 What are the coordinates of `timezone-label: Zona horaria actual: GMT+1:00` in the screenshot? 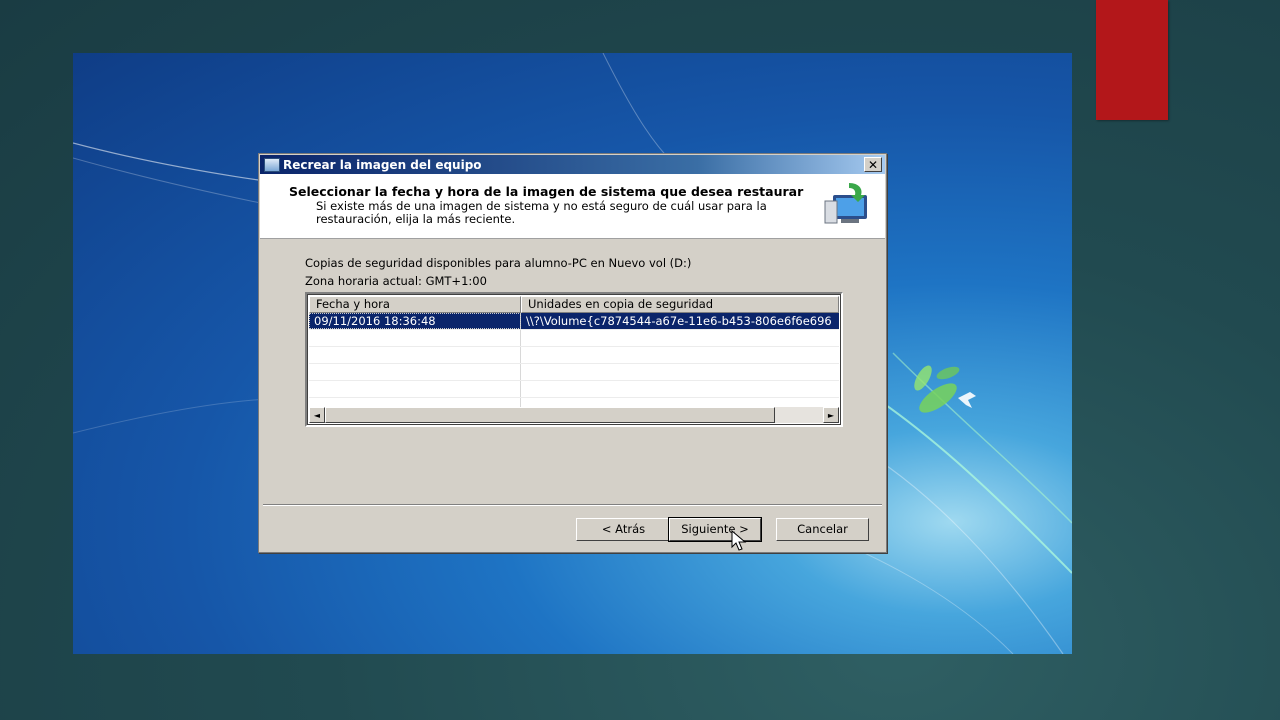 It's located at (396, 281).